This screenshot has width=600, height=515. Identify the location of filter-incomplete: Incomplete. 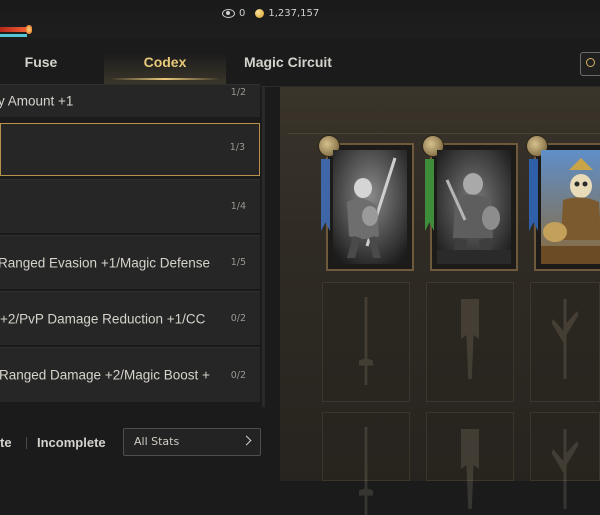
(71, 442).